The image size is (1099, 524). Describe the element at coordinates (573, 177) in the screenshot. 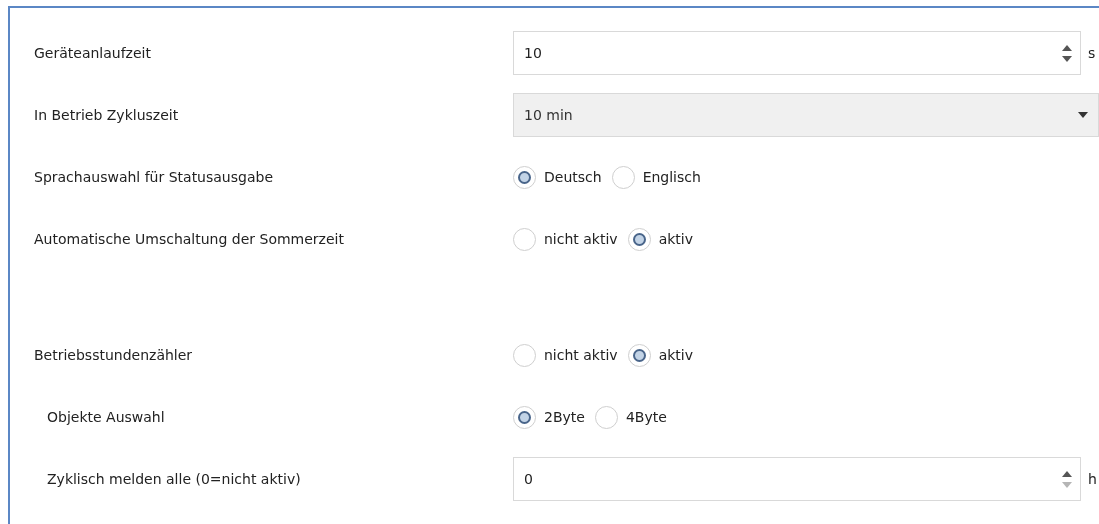

I see `radio-label: Deutsch` at that location.